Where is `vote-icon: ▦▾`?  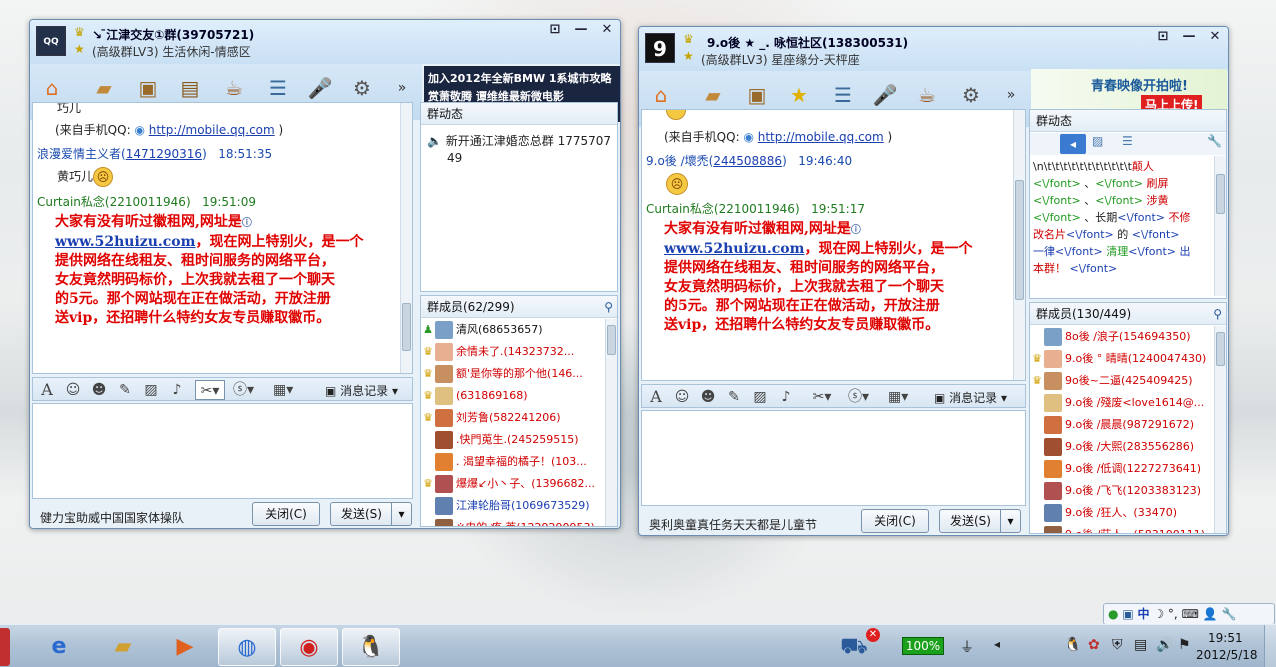 vote-icon: ▦▾ is located at coordinates (898, 397).